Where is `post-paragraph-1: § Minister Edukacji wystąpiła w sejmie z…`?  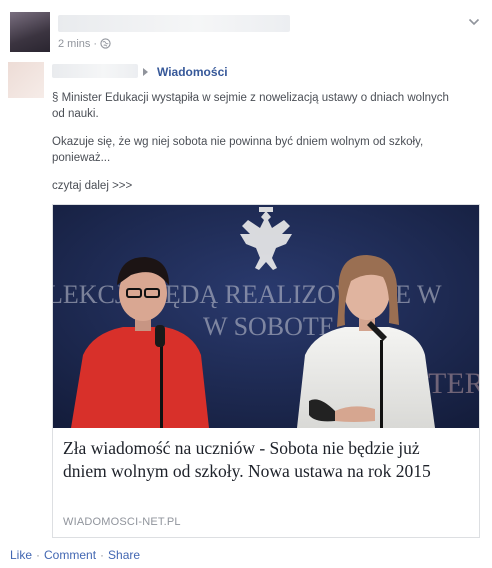 post-paragraph-1: § Minister Edukacji wystąpiła w sejmie z… is located at coordinates (250, 106).